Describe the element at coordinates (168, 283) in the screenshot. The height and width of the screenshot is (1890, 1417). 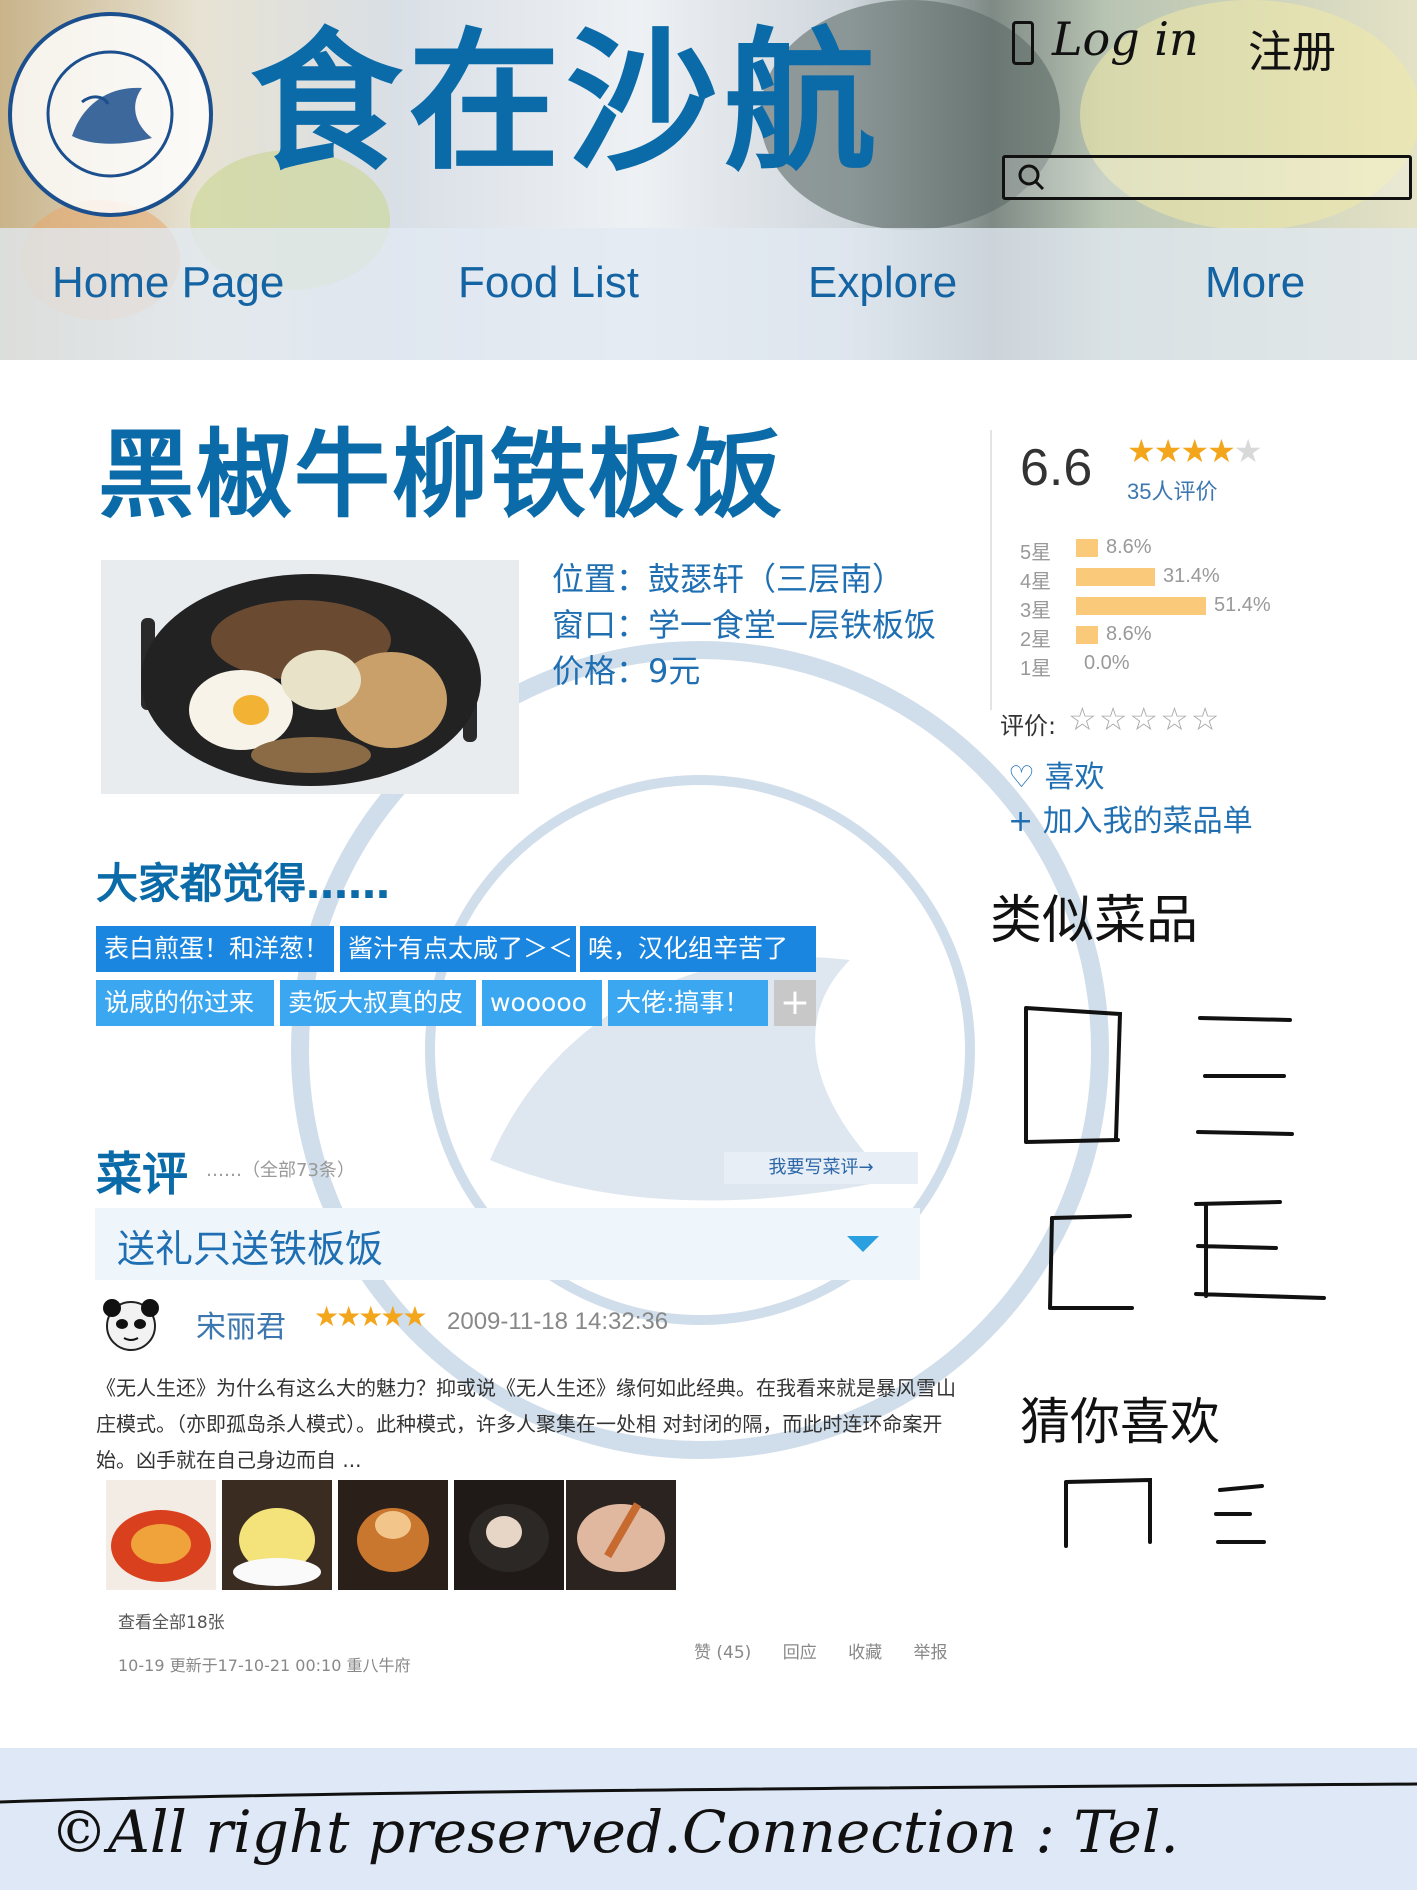
I see `nav-home-page: Home Page` at that location.